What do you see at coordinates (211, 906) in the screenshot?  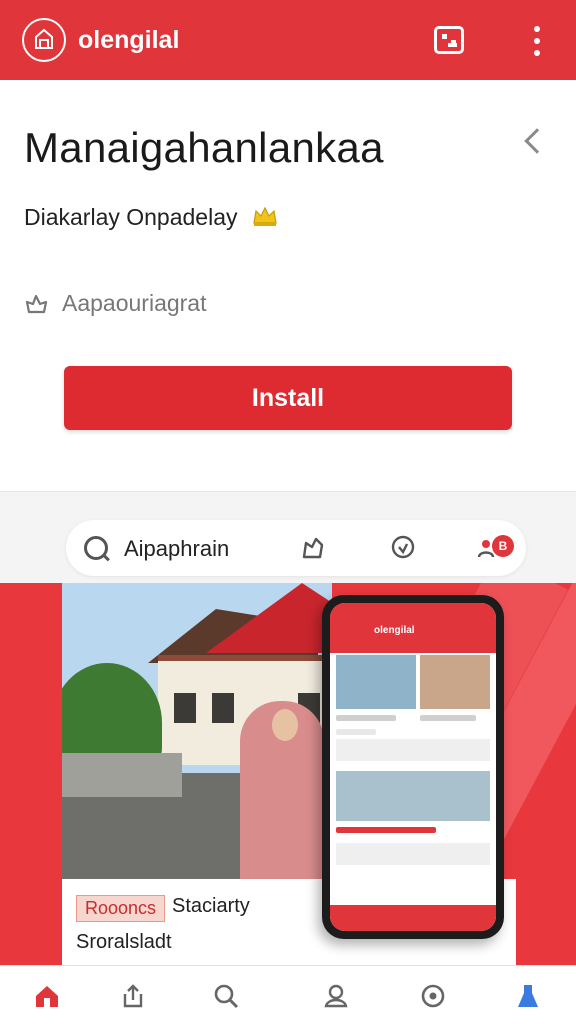 I see `caption-text: Staciarty` at bounding box center [211, 906].